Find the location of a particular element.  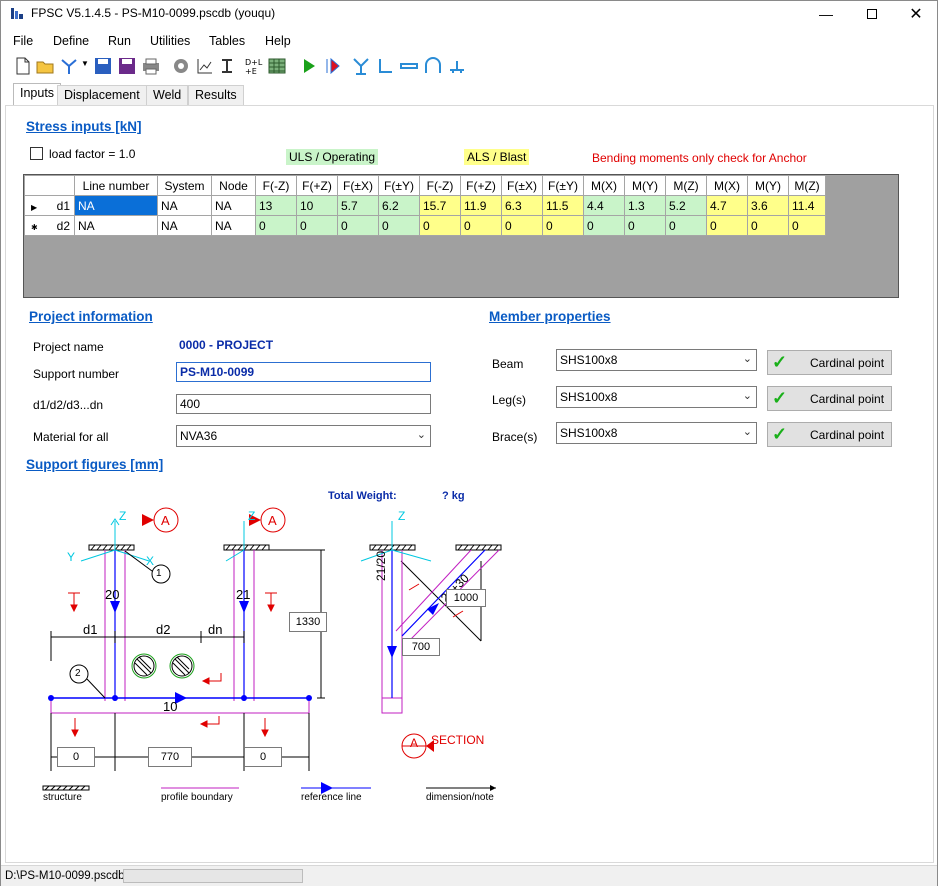

structure-hatch-section is located at coordinates (435, 547).